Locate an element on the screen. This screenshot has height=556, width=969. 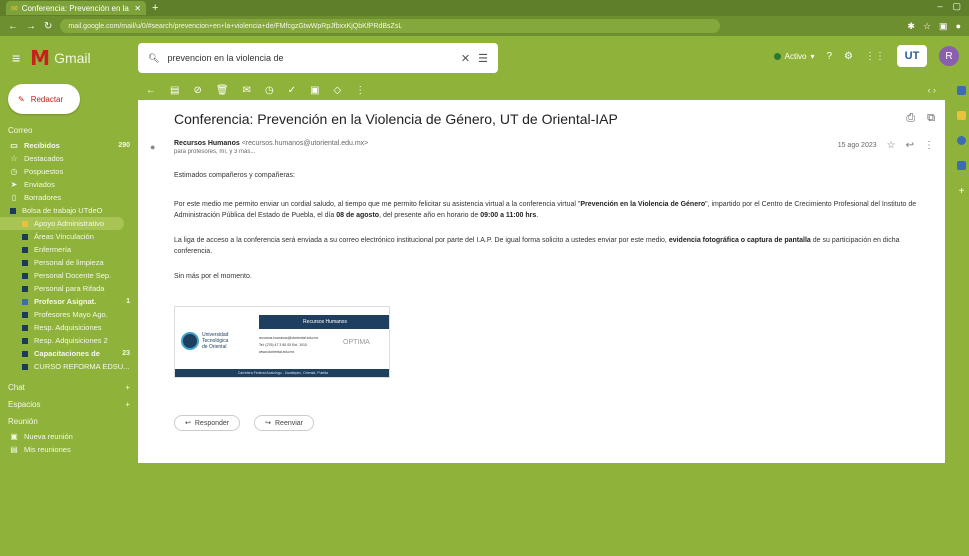
sidebar-label-item: Personal Docente Sep. is located at coordinates (69, 275).